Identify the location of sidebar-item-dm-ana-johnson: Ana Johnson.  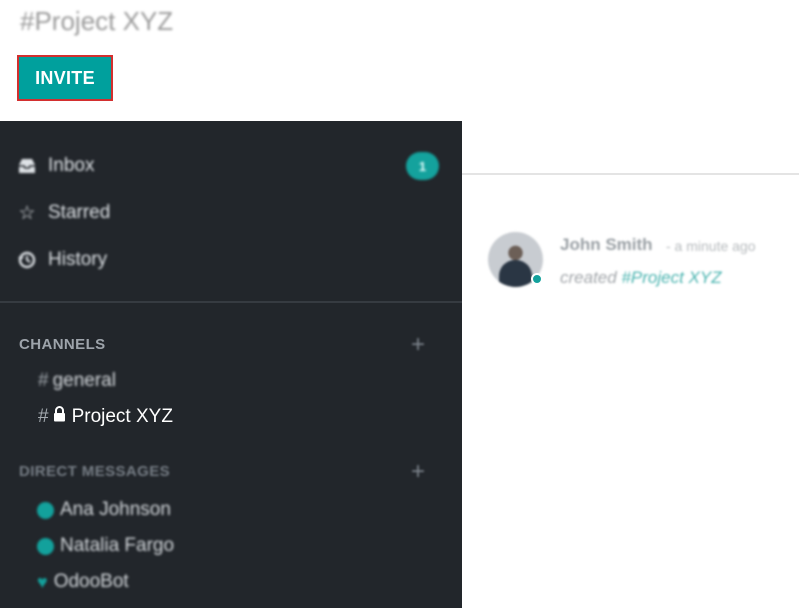
(104, 510).